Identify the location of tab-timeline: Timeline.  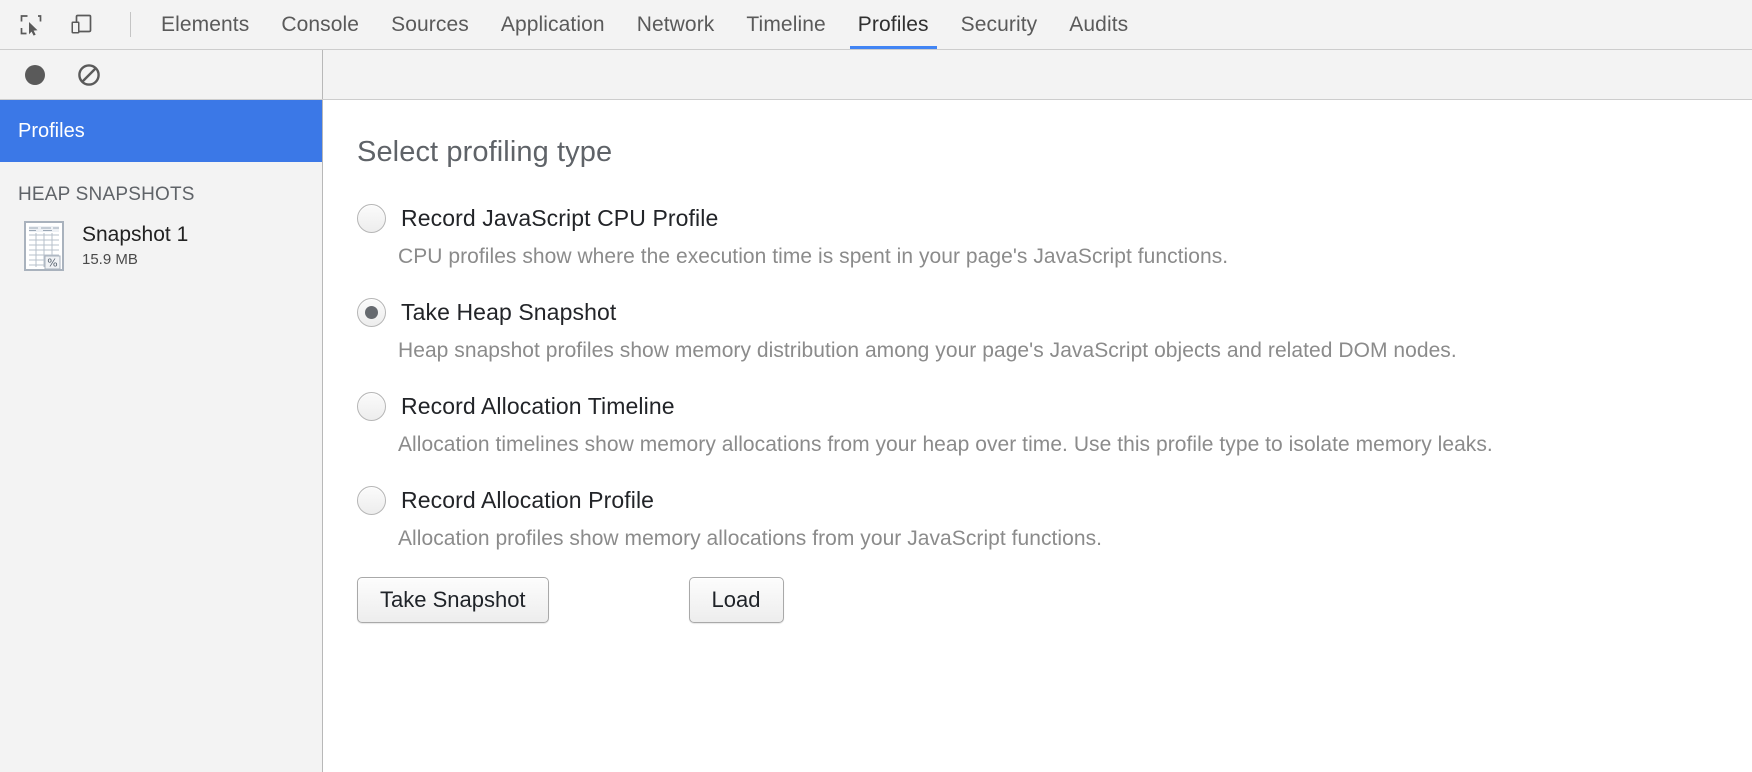
(785, 24).